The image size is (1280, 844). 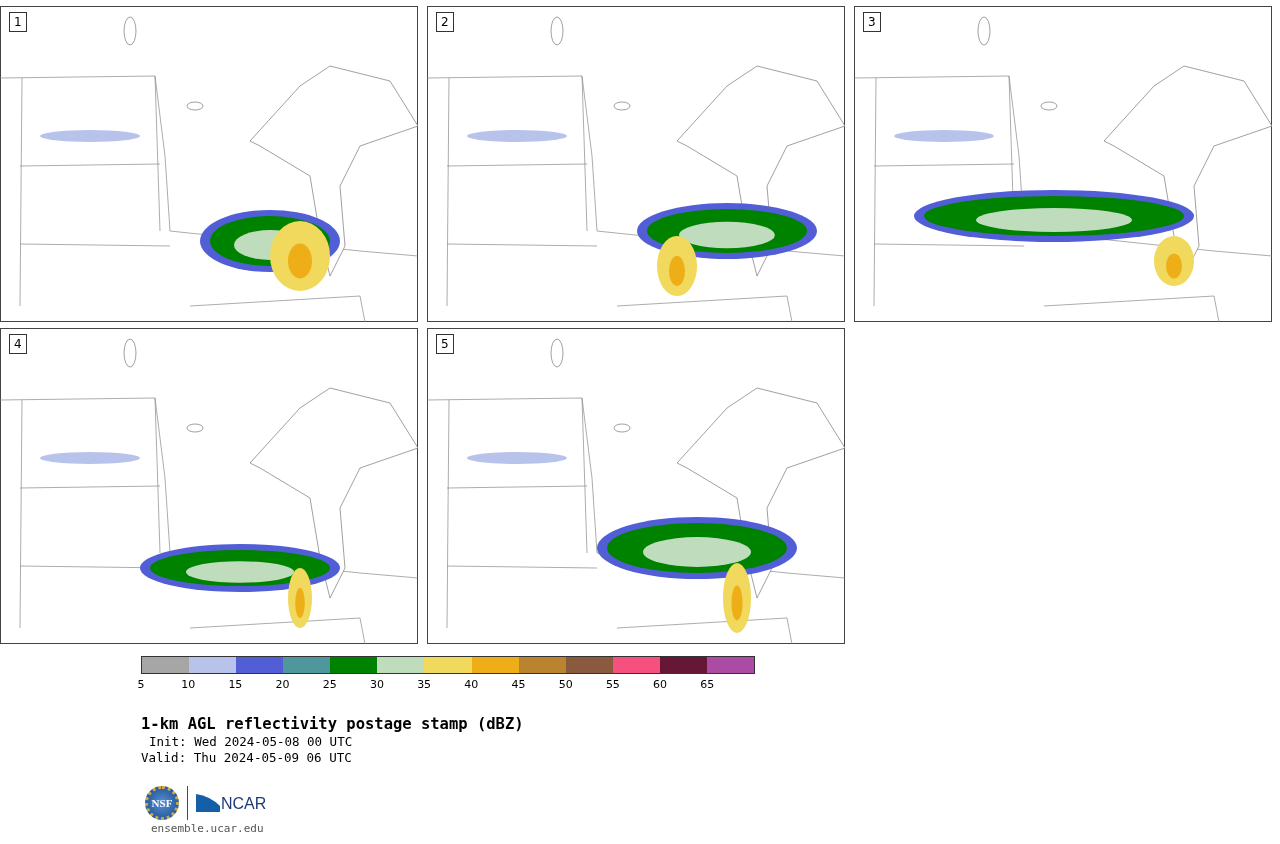 What do you see at coordinates (471, 684) in the screenshot?
I see `tick-label: 40` at bounding box center [471, 684].